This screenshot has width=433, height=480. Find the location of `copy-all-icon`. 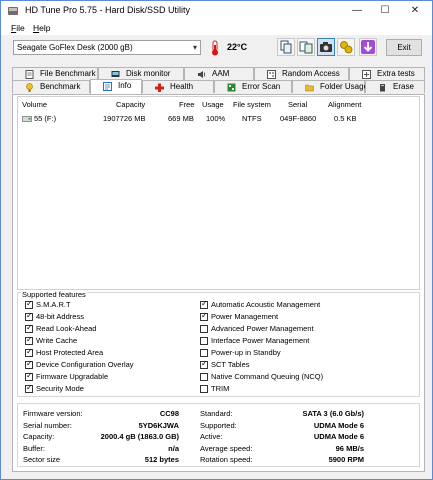

copy-all-icon is located at coordinates (306, 47).